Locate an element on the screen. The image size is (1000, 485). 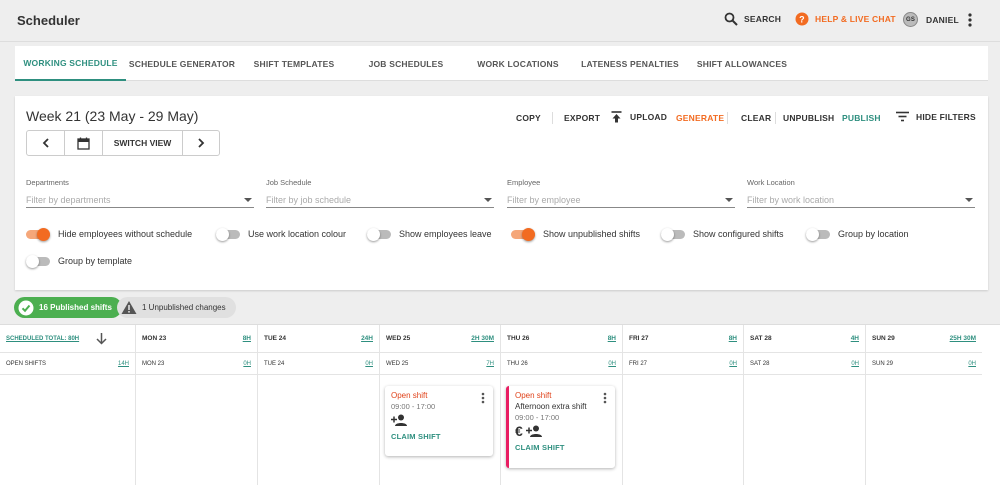
arrow-down-icon is located at coordinates (101, 338).